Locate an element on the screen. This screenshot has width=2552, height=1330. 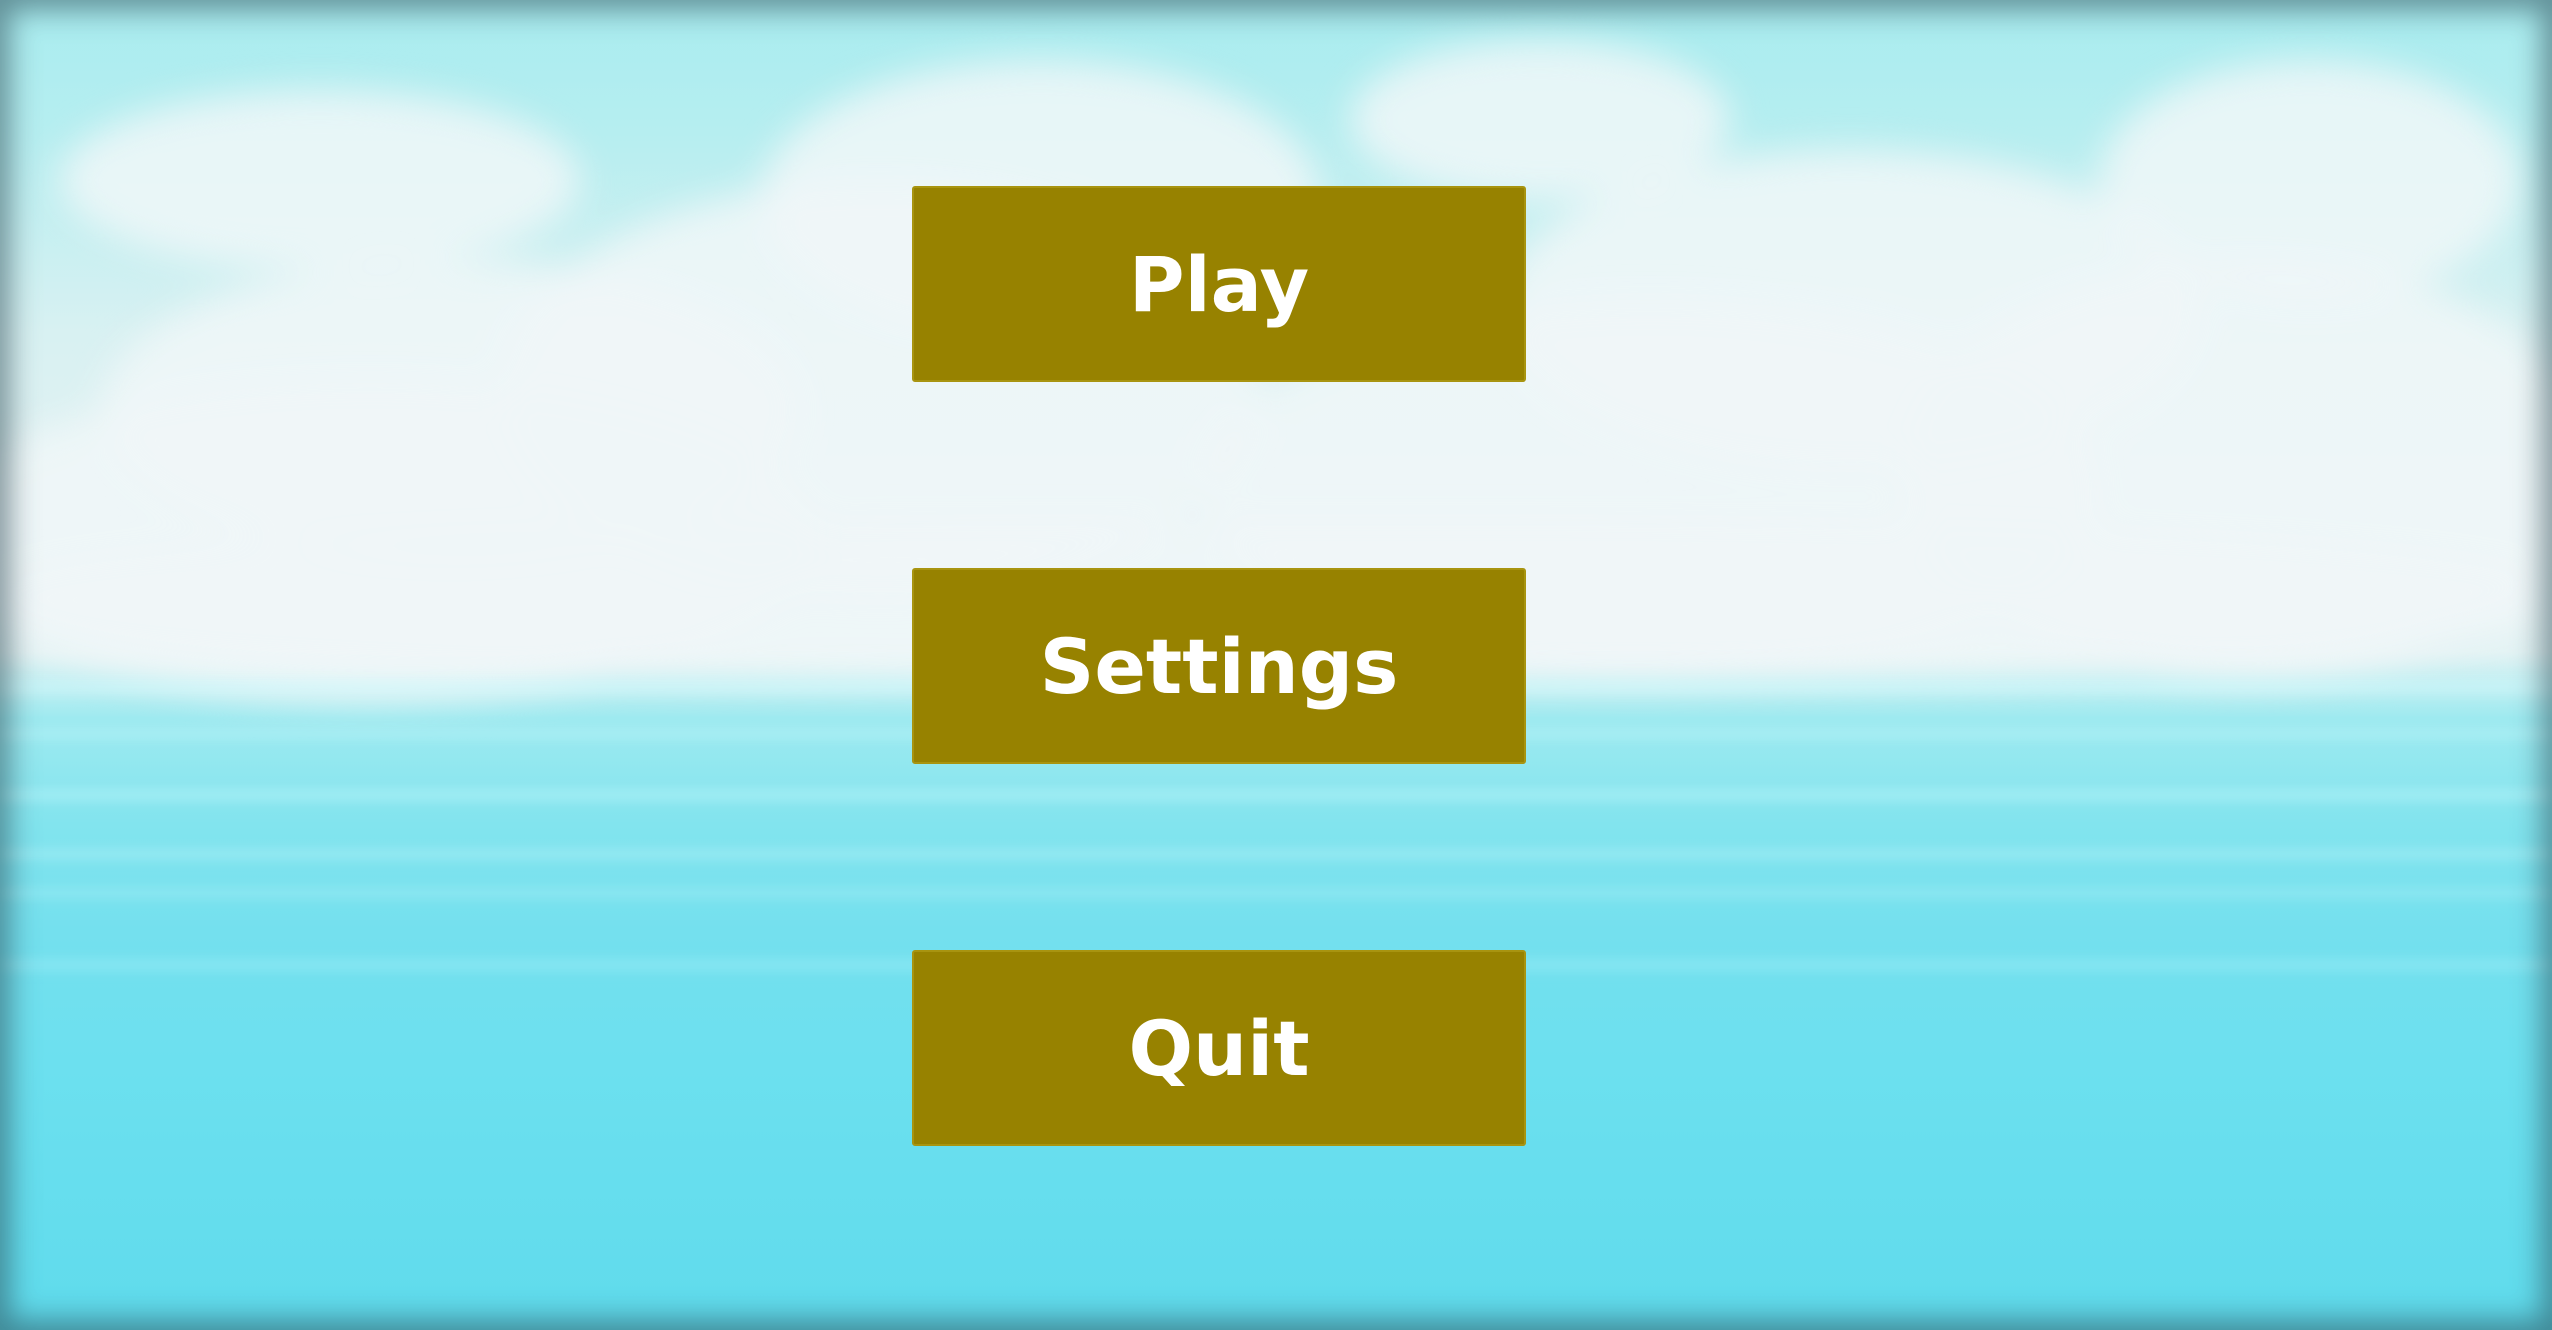
settings-button: Settings is located at coordinates (1219, 666).